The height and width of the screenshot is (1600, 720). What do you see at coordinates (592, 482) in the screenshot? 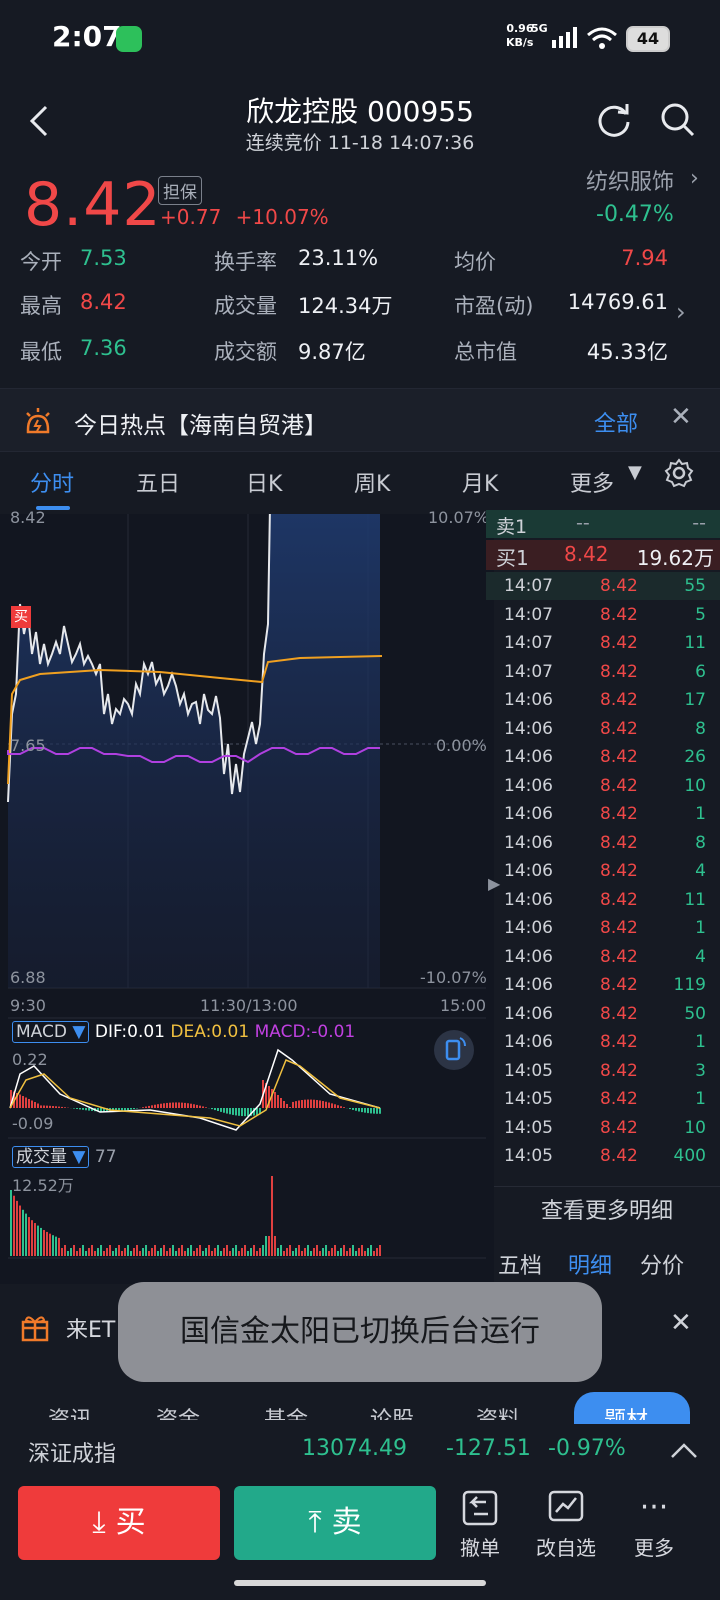
I see `tab-more: 更多` at bounding box center [592, 482].